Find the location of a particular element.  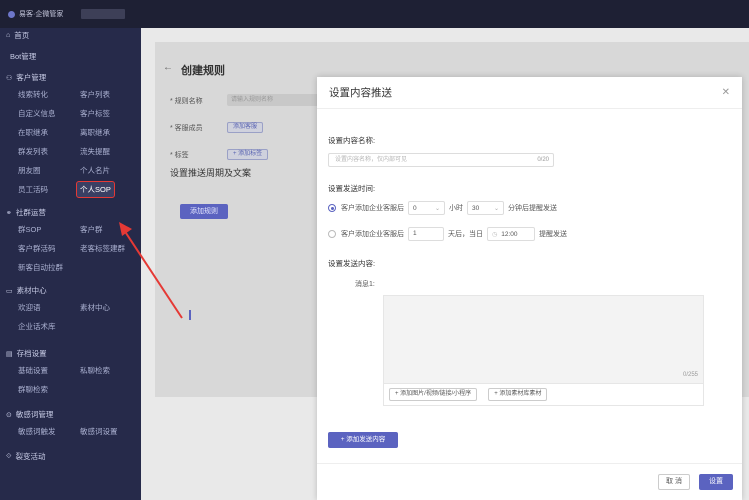

modal-title: 设置内容推送 is located at coordinates (360, 93).